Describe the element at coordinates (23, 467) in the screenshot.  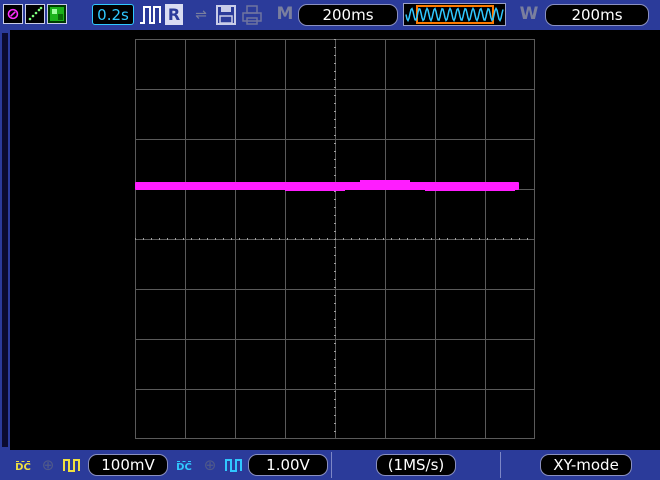
I see `ch1-coupling-label: DC` at that location.